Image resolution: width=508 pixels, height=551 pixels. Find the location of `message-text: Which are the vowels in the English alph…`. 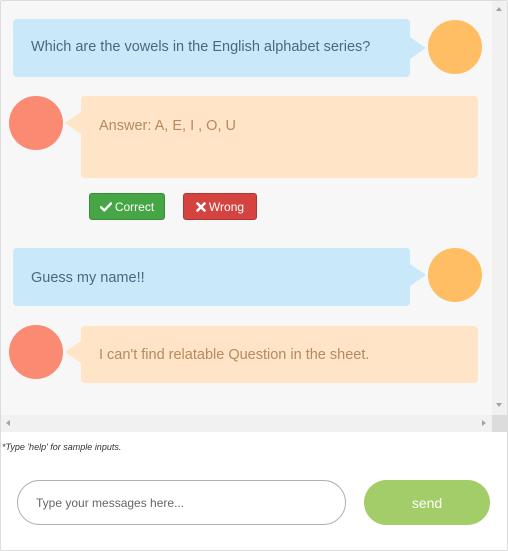

message-text: Which are the vowels in the English alph… is located at coordinates (201, 47).